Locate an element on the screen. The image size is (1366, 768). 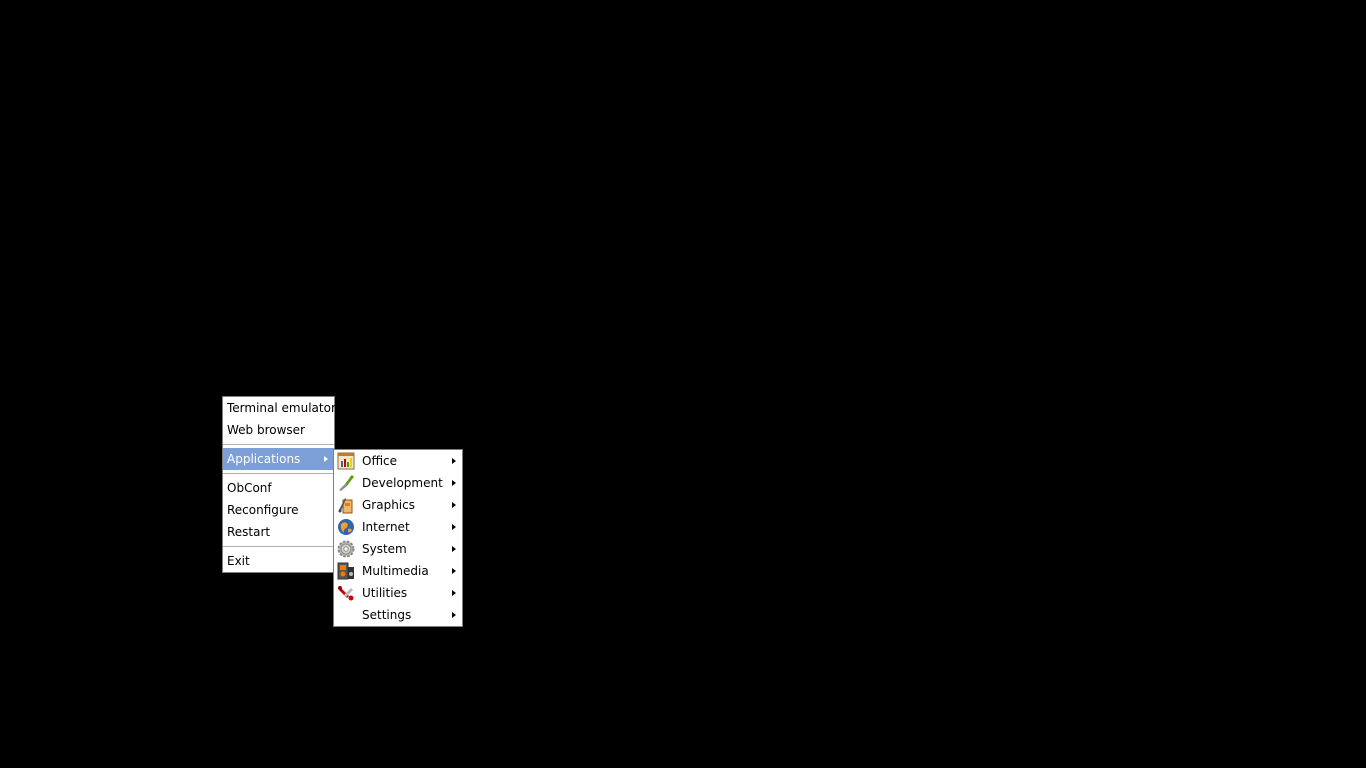
multimedia-icon is located at coordinates (346, 571).